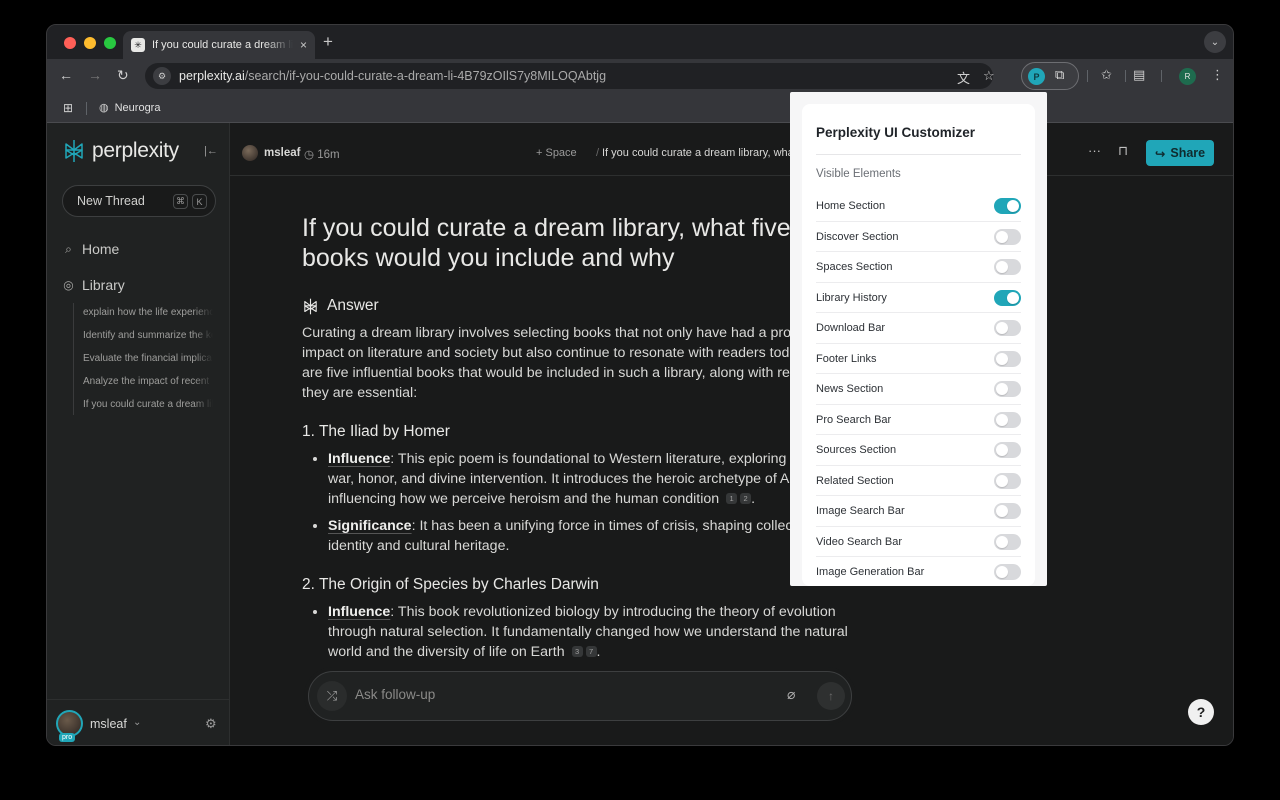  Describe the element at coordinates (90, 43) in the screenshot. I see `minimize-window-button` at that location.